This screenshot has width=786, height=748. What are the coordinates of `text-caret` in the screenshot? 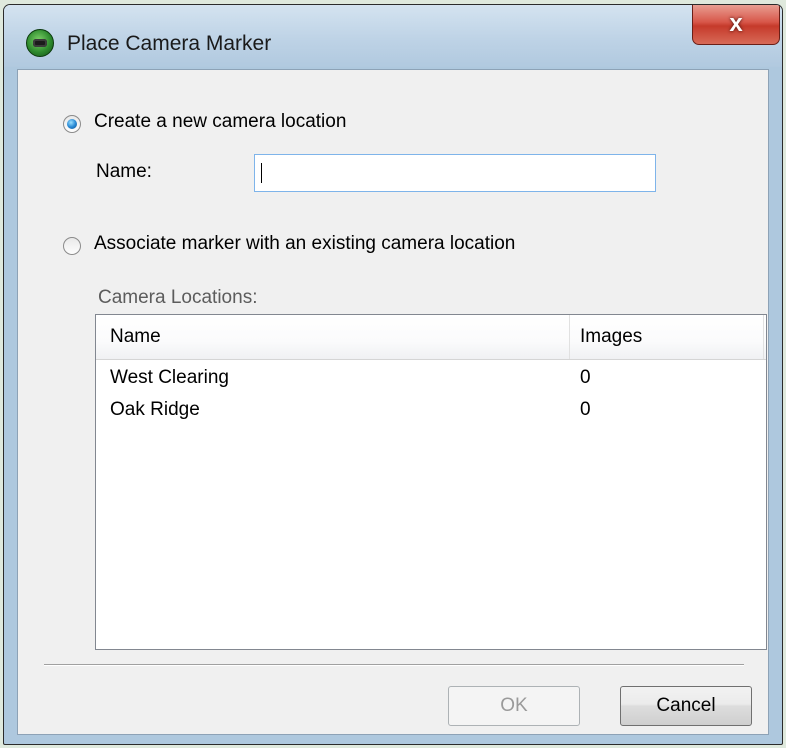 It's located at (261, 173).